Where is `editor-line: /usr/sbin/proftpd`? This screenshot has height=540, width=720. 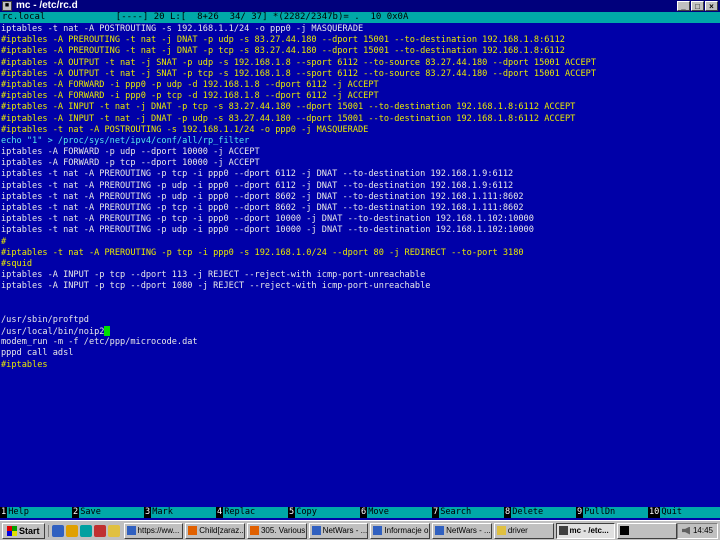
editor-line: /usr/sbin/proftpd is located at coordinates (360, 320).